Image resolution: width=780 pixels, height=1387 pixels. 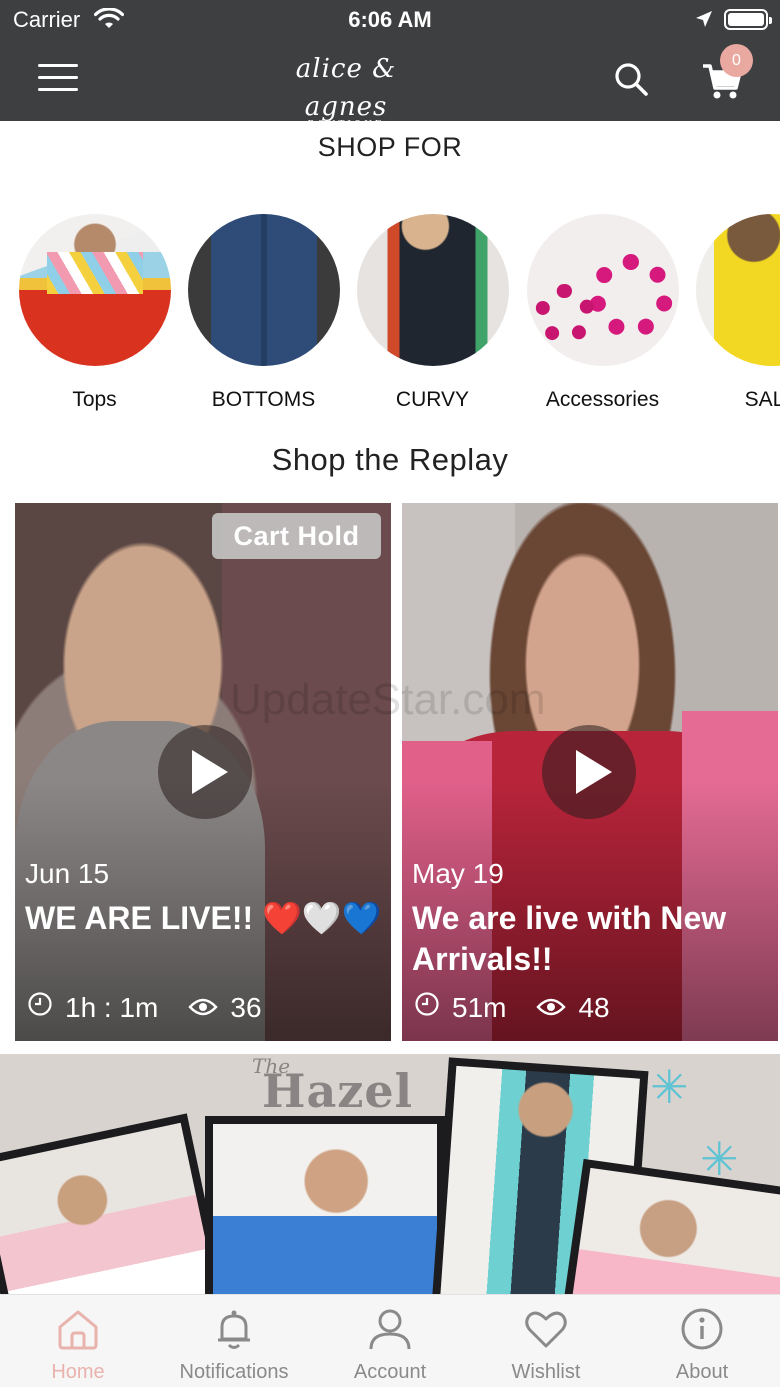 I want to click on tab-account: Account, so click(x=390, y=1341).